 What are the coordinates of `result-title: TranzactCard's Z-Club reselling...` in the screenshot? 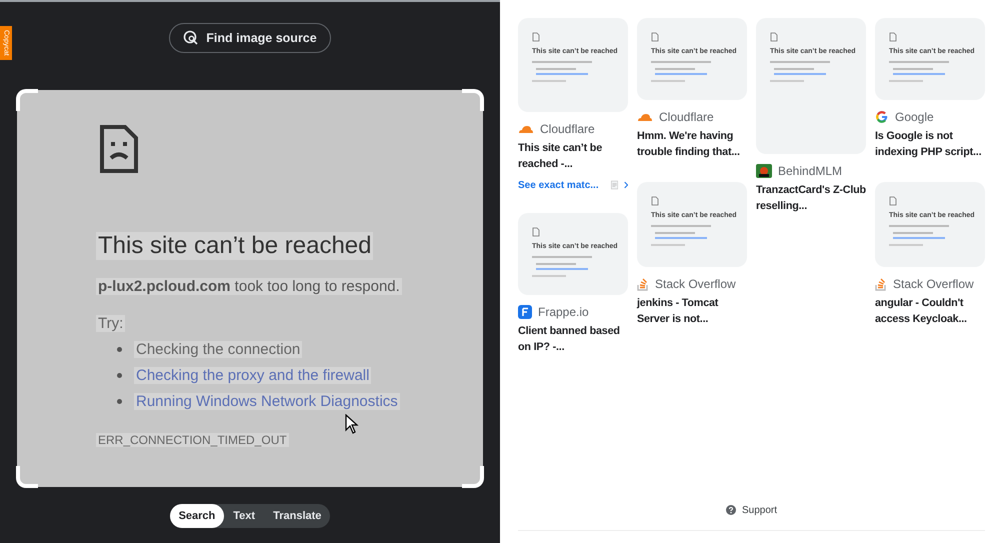 It's located at (811, 198).